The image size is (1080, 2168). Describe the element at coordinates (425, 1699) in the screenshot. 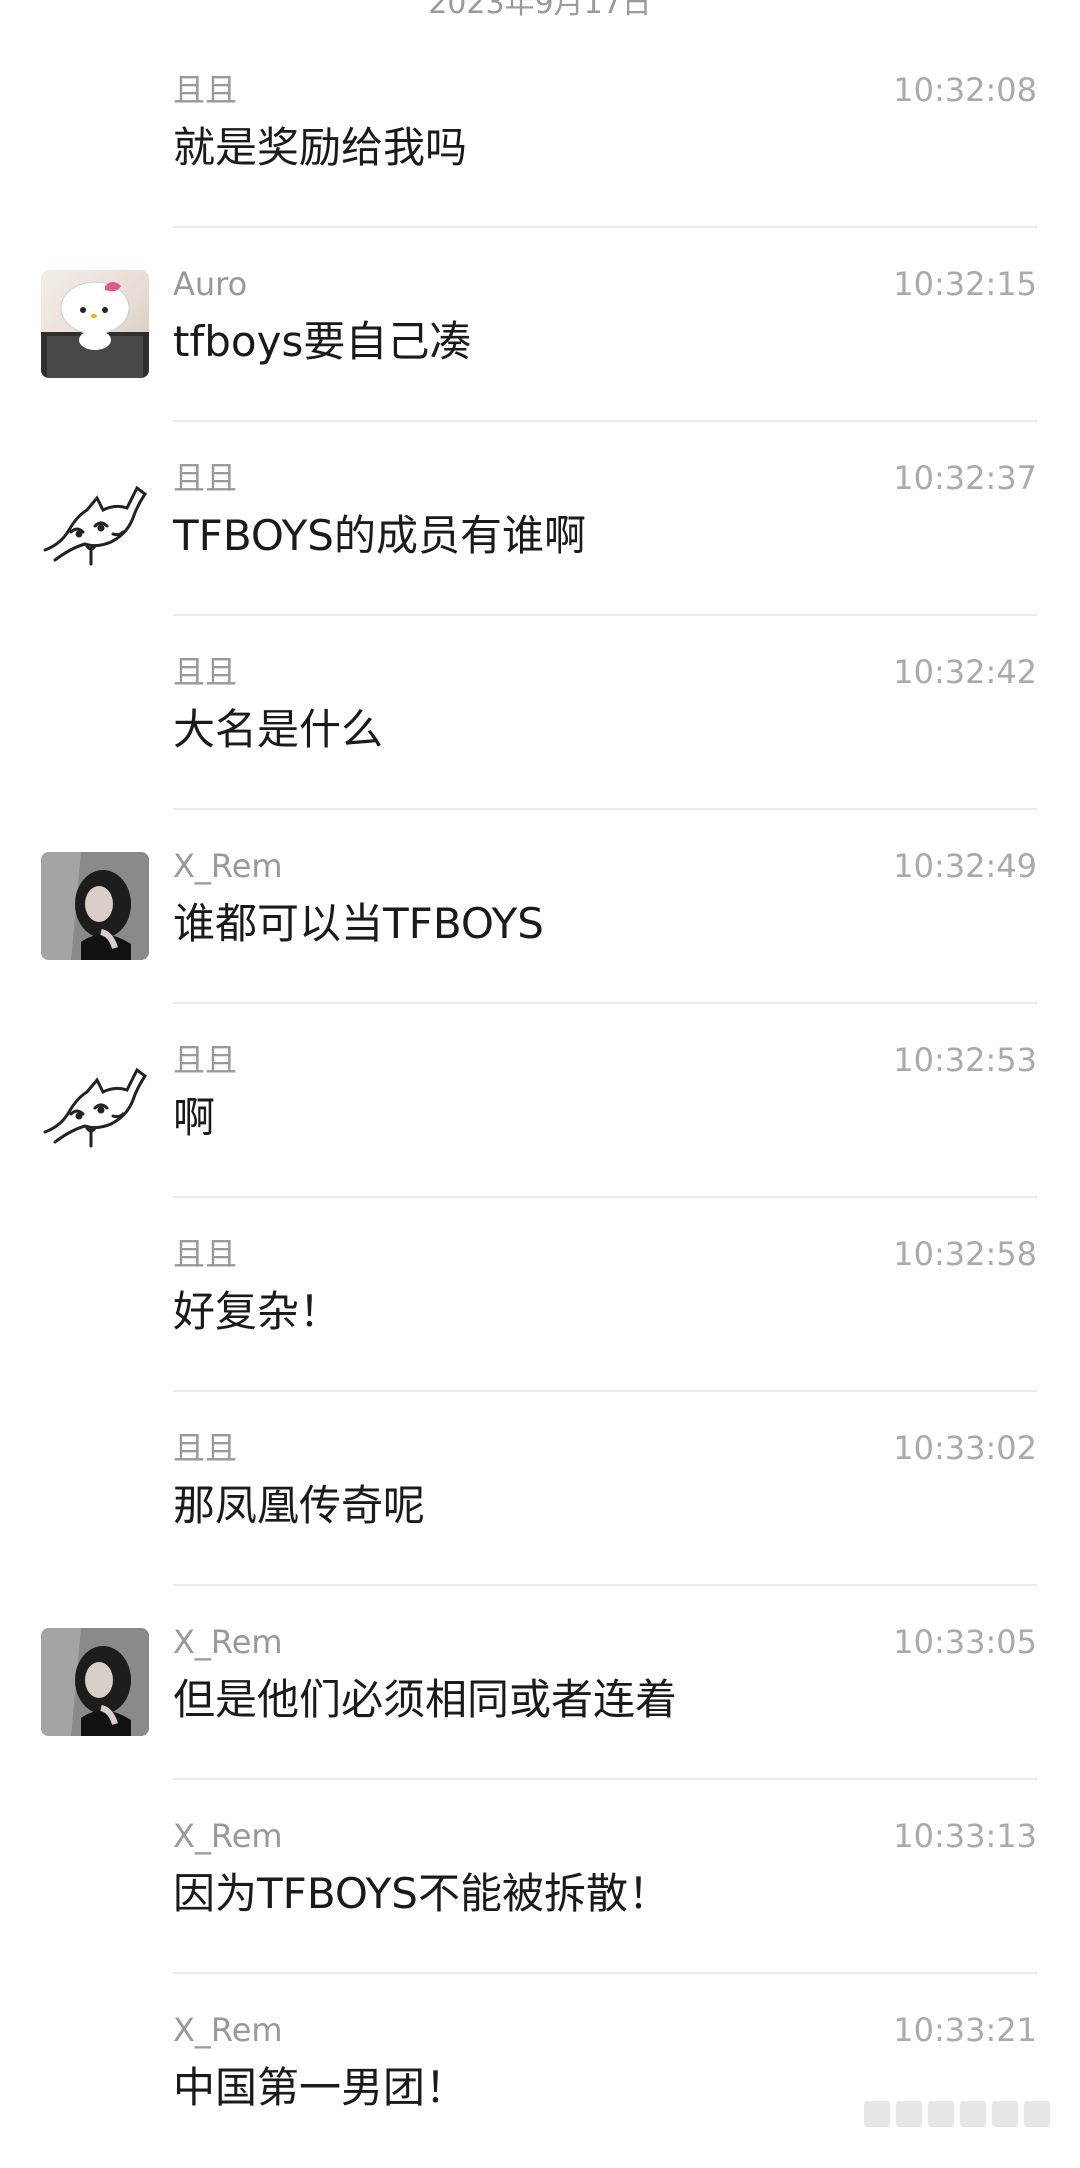

I see `message-text: 但是他们必须相同或者连着` at that location.